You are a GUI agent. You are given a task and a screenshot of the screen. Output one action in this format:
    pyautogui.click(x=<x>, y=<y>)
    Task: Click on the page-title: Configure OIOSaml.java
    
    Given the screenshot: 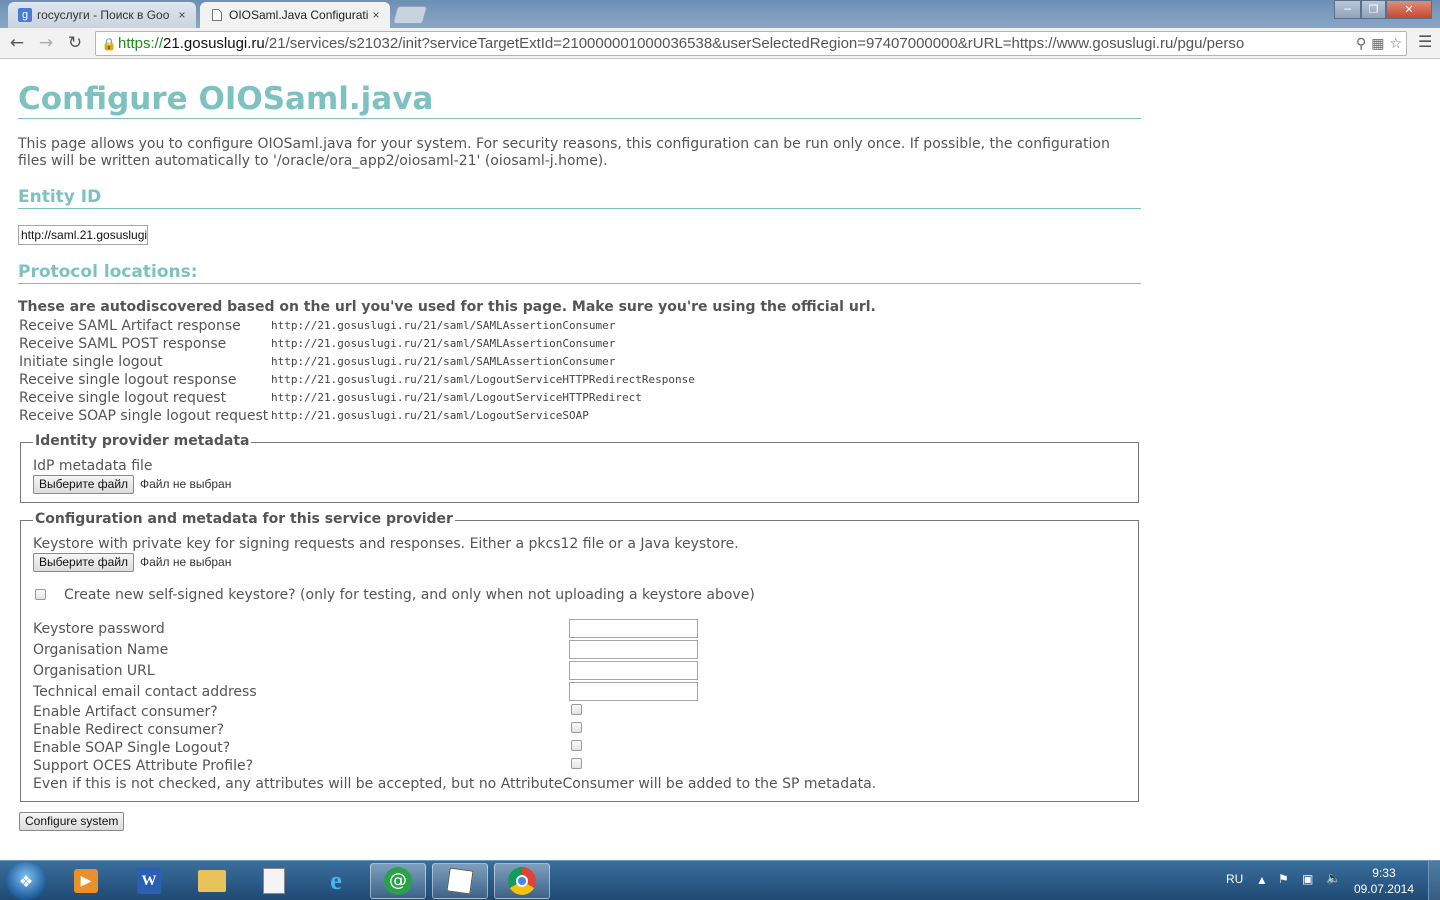 What is the action you would take?
    pyautogui.click(x=579, y=100)
    